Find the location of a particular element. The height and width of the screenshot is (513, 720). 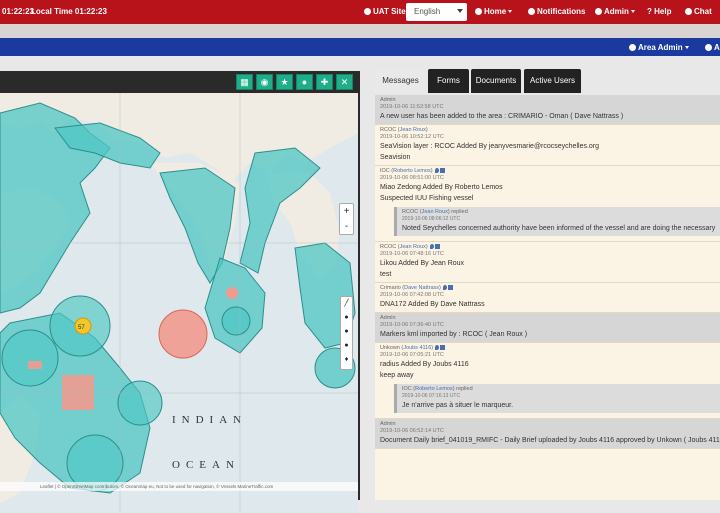

subnav-right-item: A is located at coordinates (712, 47).